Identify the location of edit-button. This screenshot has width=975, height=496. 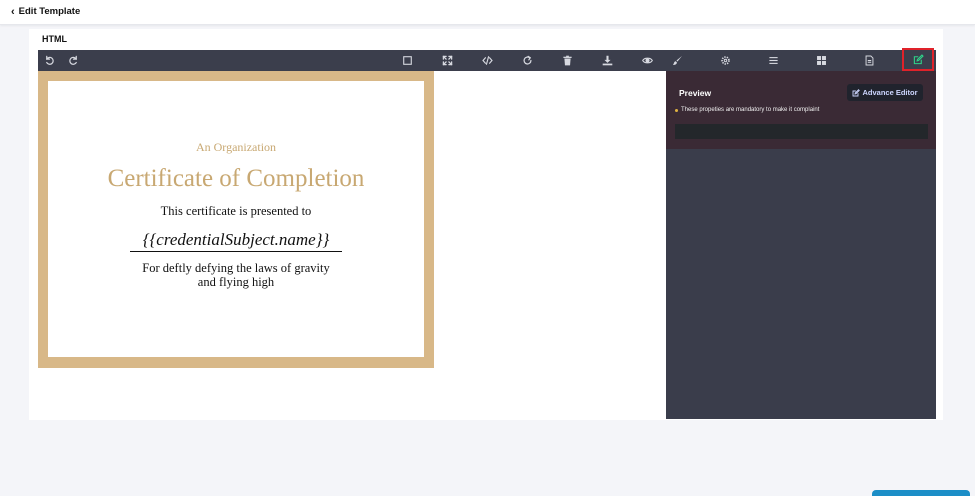
(918, 59).